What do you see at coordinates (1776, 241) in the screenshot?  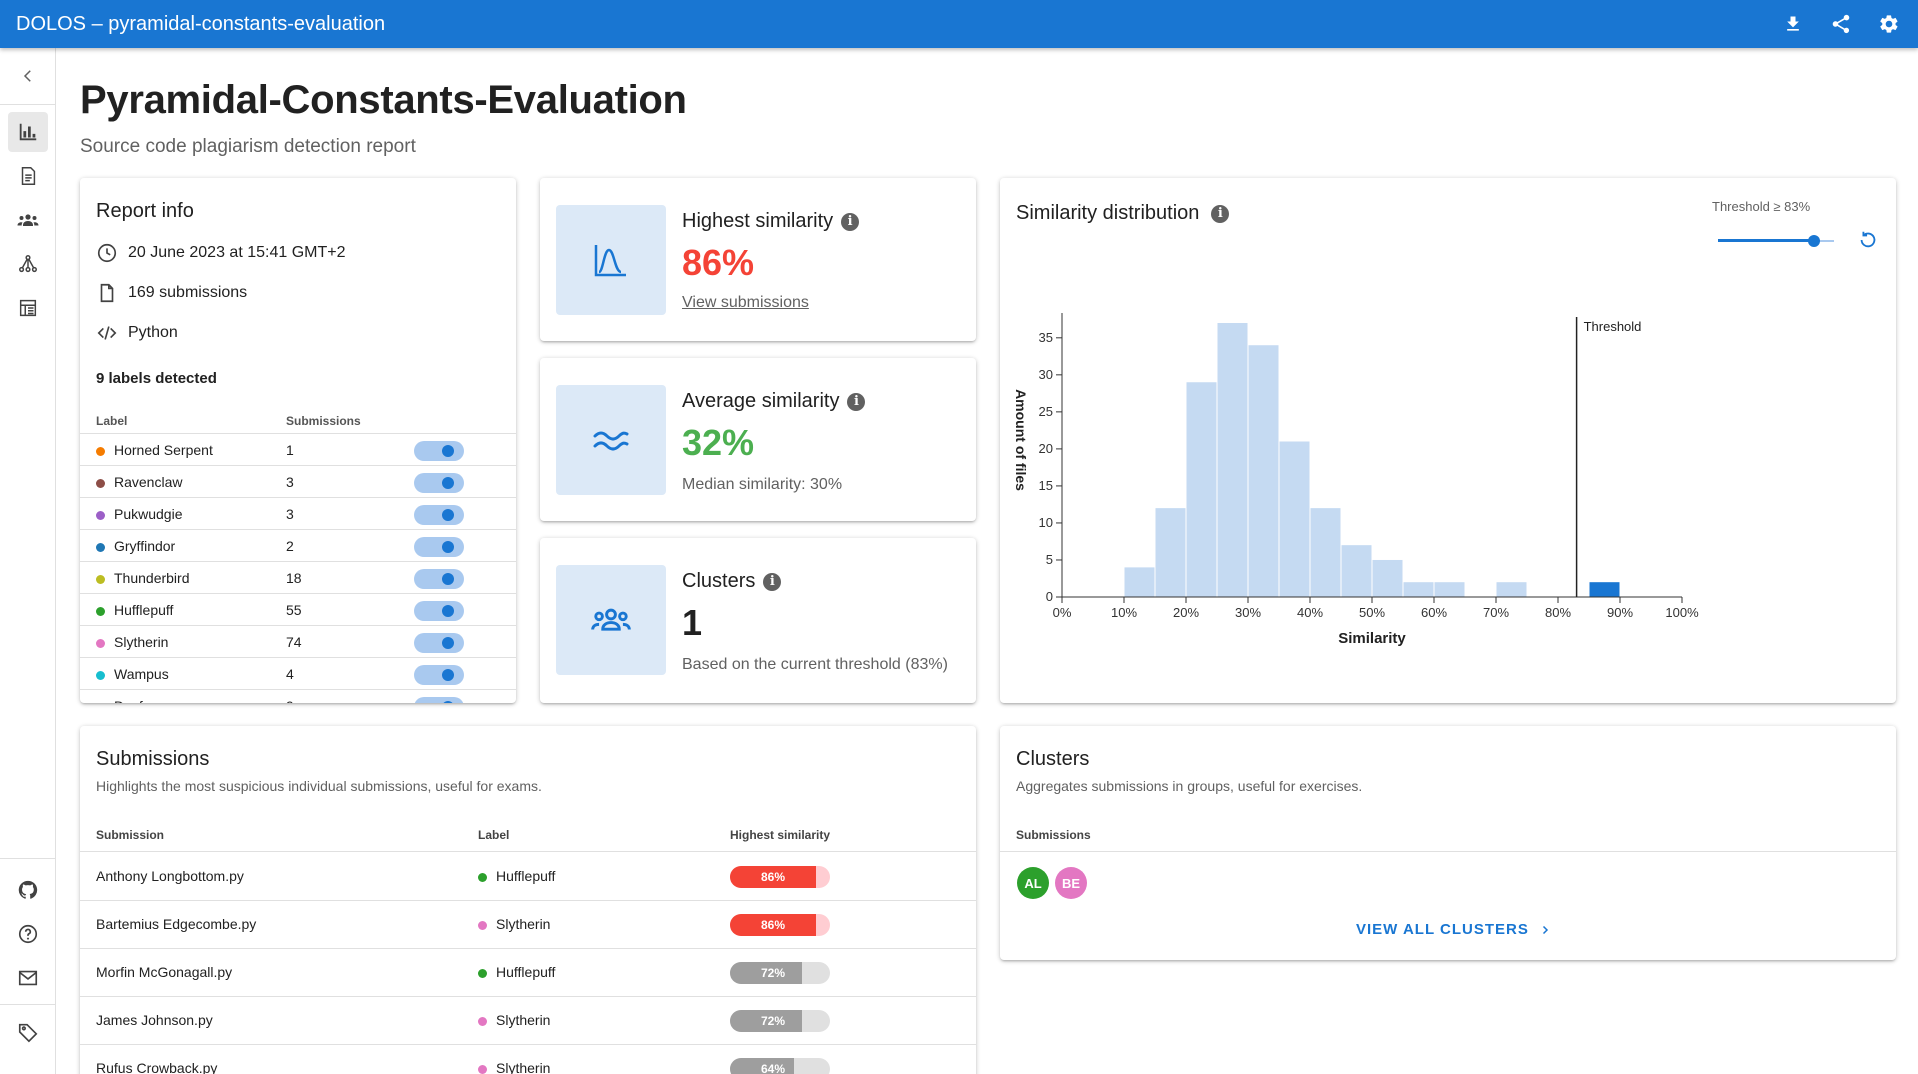 I see `threshold-slider` at bounding box center [1776, 241].